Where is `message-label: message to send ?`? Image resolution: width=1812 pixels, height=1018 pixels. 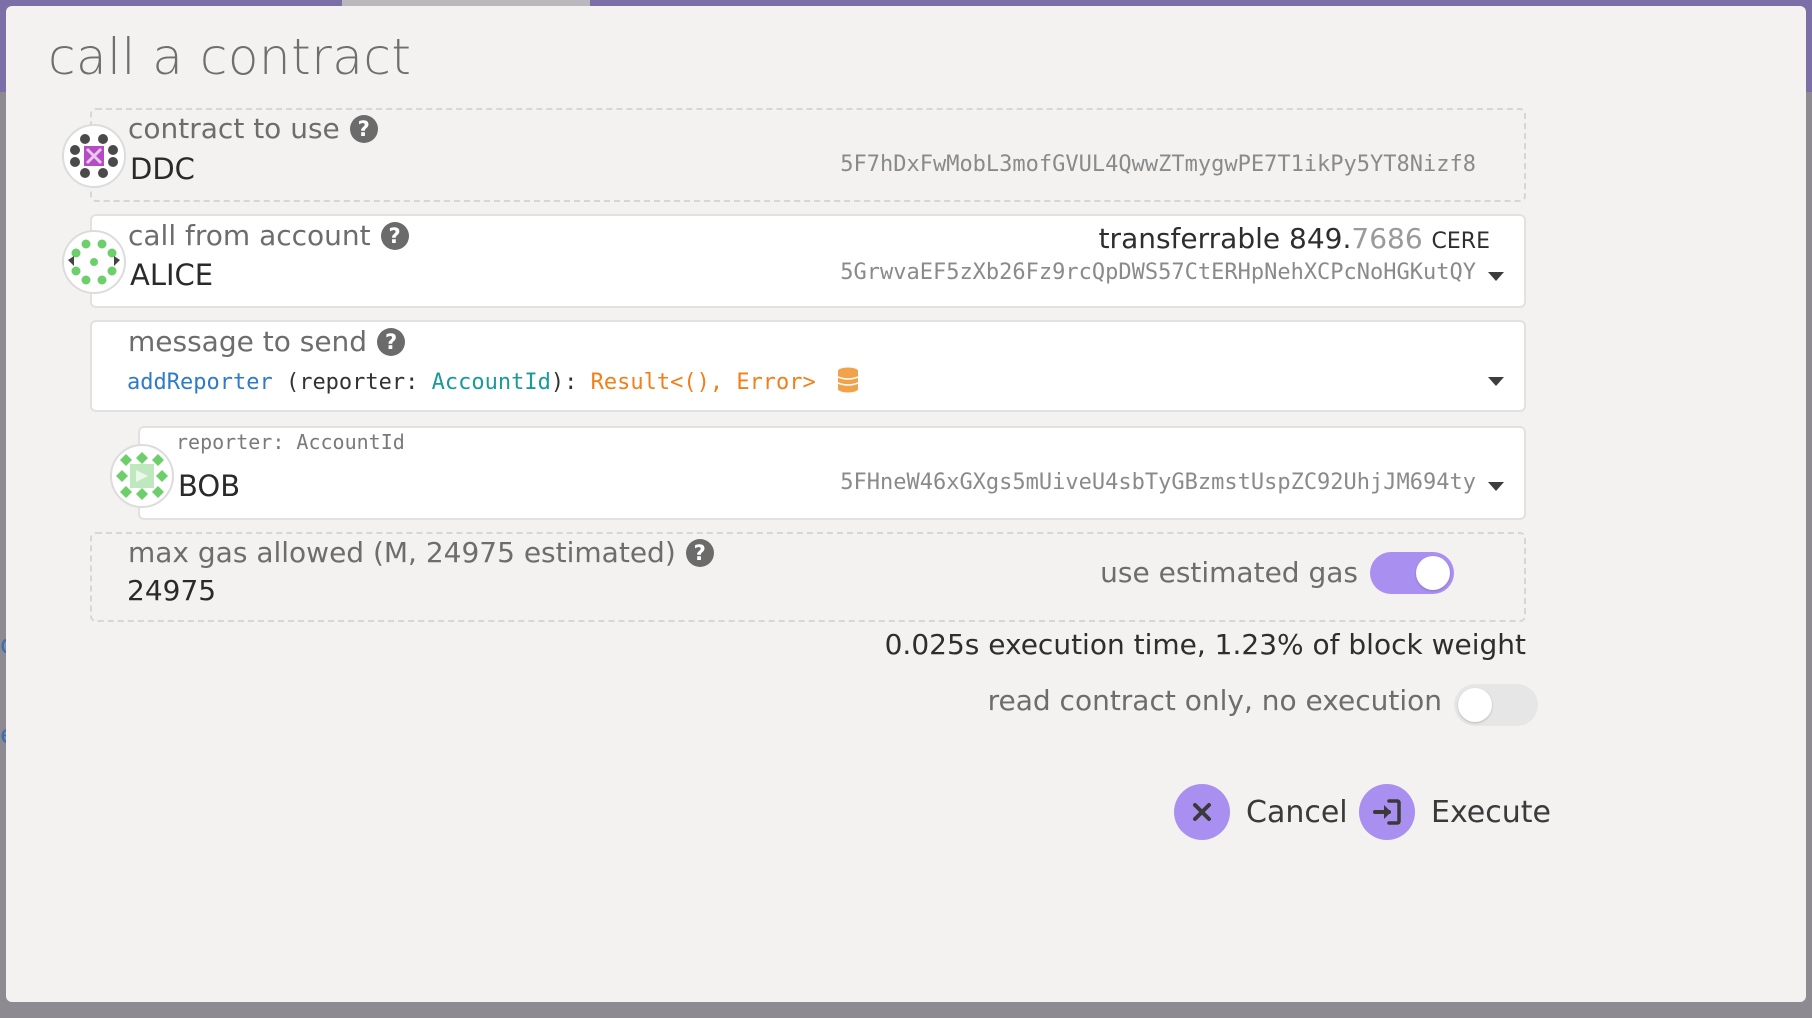
message-label: message to send ? is located at coordinates (267, 341).